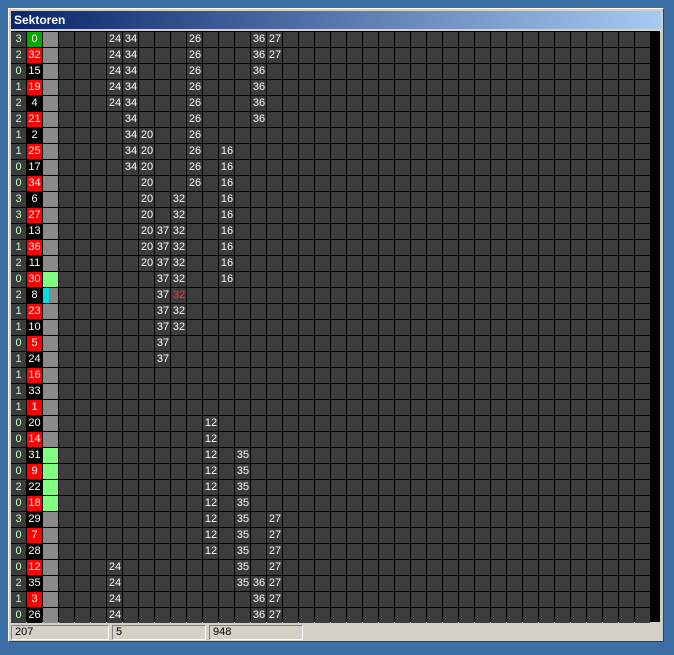 The width and height of the screenshot is (674, 655). What do you see at coordinates (114, 583) in the screenshot?
I see `grid-cell: 24` at bounding box center [114, 583].